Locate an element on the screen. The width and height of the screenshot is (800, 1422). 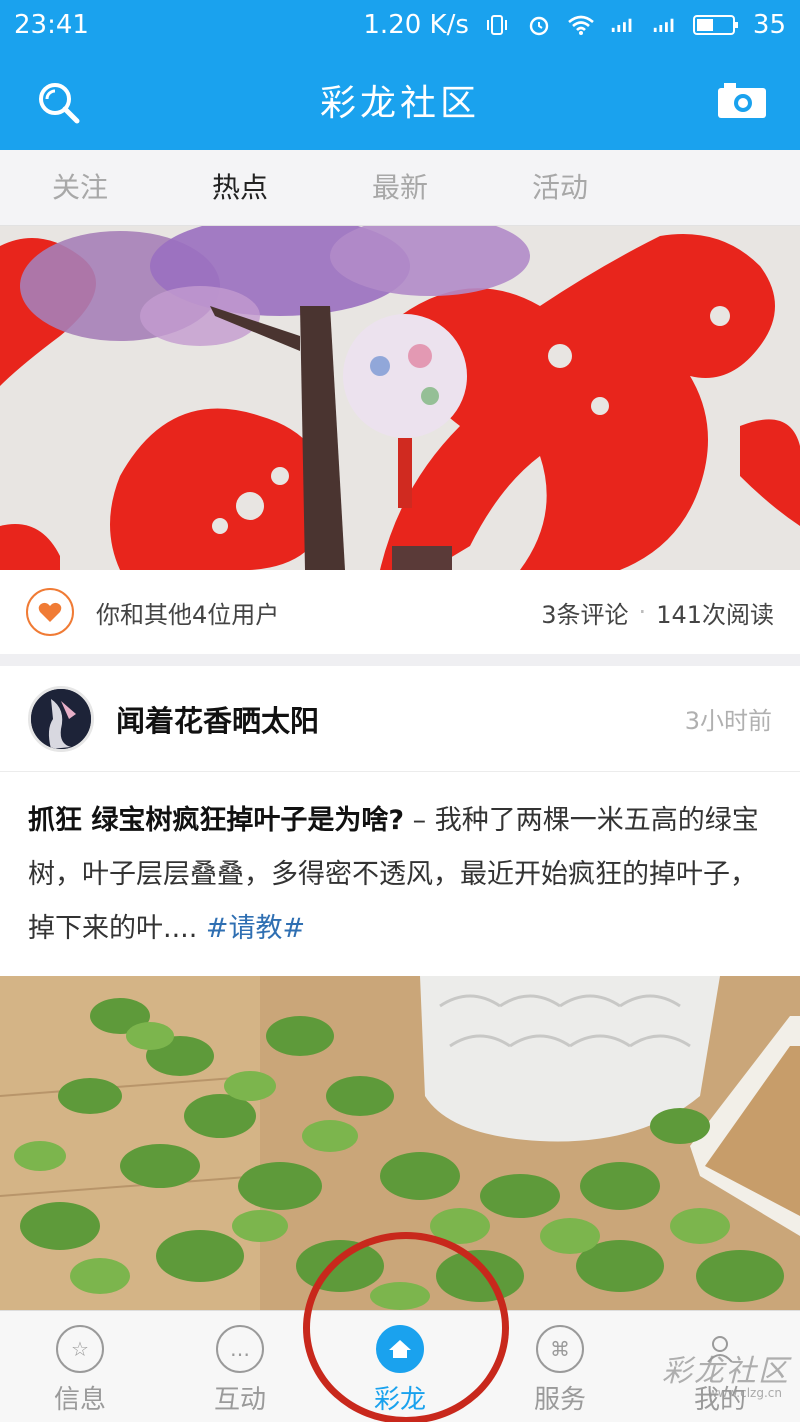
star-icon: ☆ is located at coordinates (80, 1349).